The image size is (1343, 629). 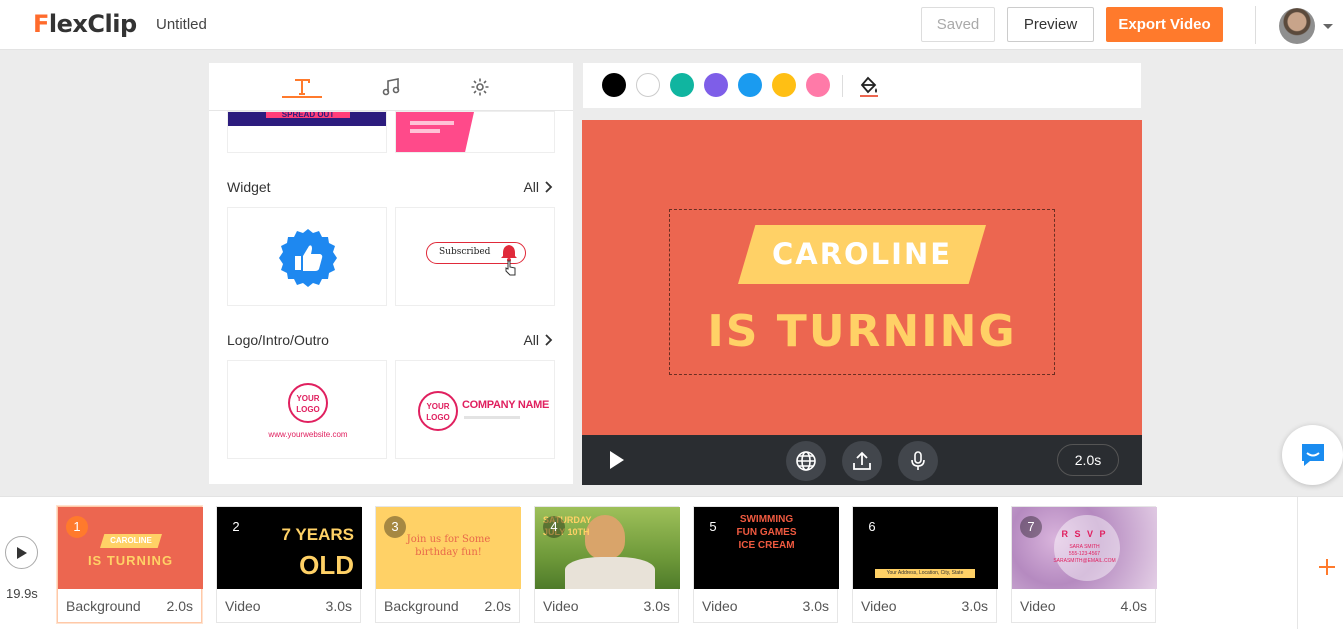 I want to click on company-name-text: COMPANY NAME, so click(x=506, y=405).